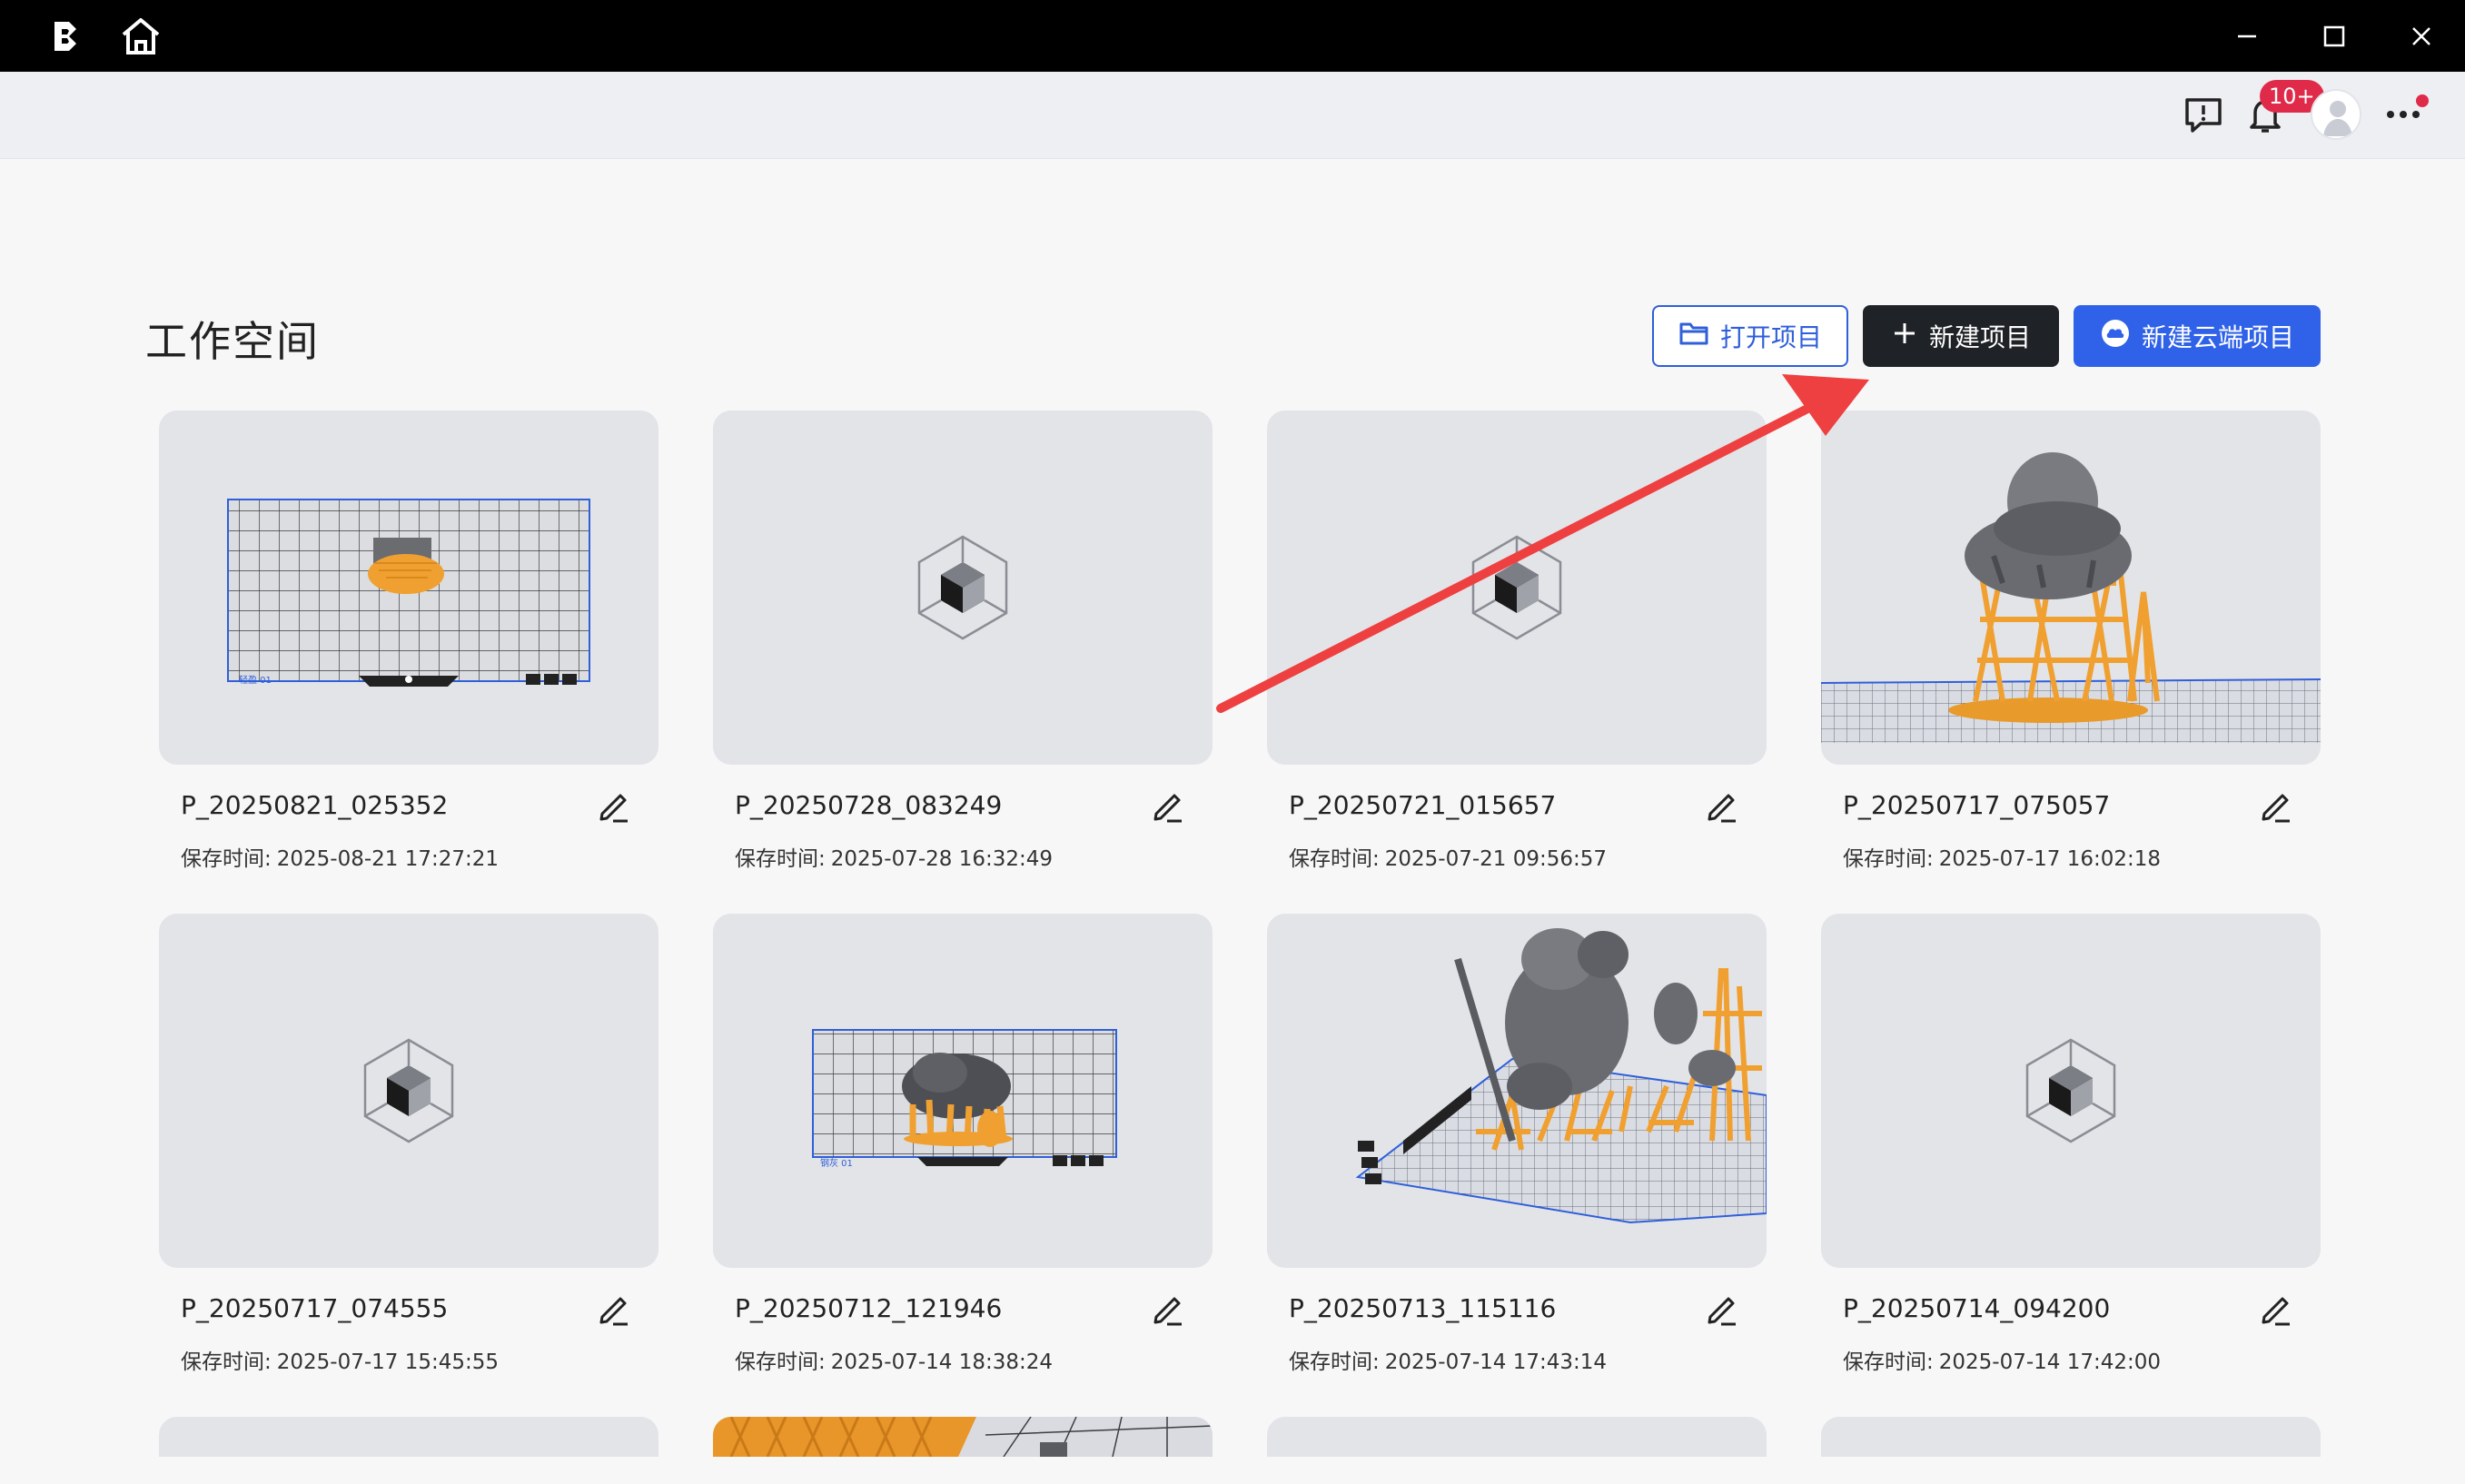 This screenshot has width=2465, height=1484. What do you see at coordinates (1979, 337) in the screenshot?
I see `new-project-label: 新建项目` at bounding box center [1979, 337].